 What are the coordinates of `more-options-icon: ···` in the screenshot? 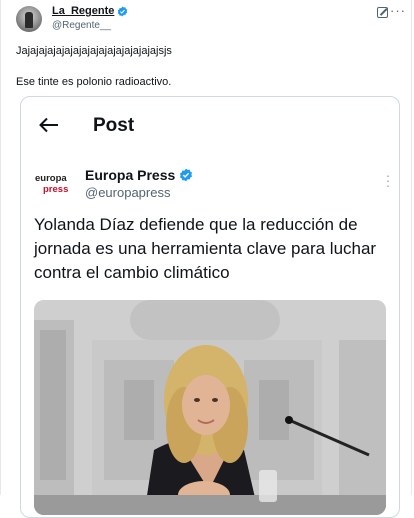 It's located at (398, 11).